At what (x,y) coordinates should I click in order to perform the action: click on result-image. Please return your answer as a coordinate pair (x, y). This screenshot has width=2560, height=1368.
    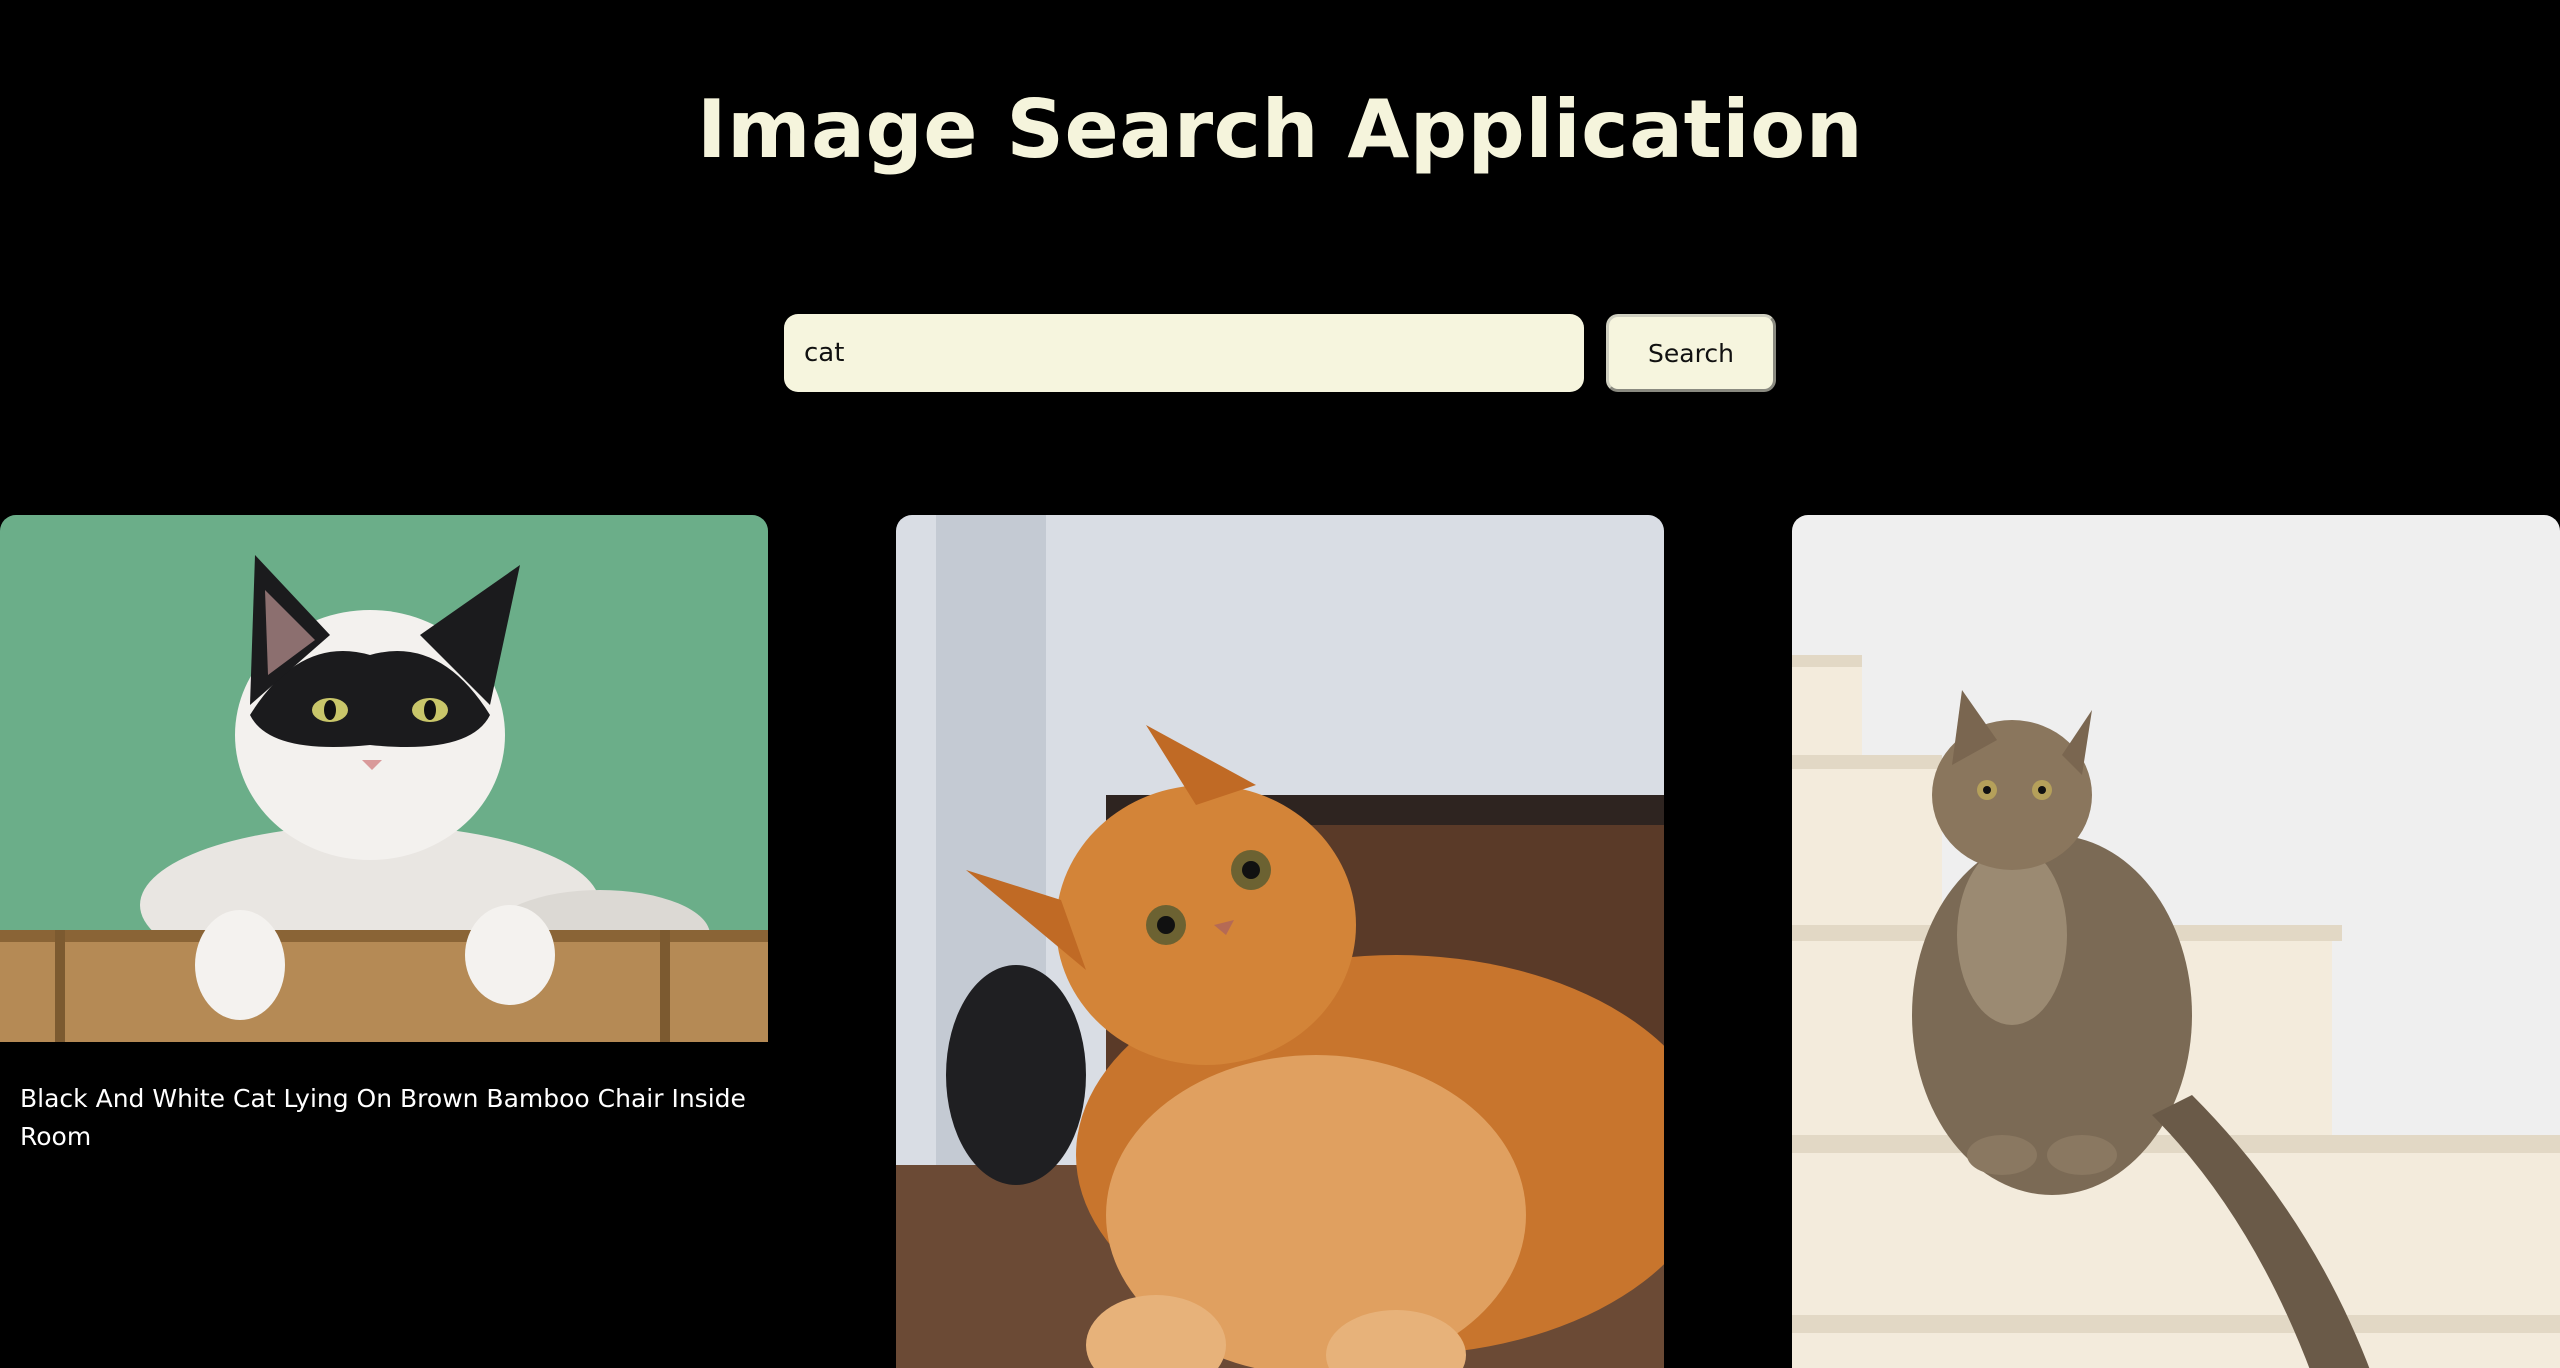
    Looking at the image, I should click on (384, 778).